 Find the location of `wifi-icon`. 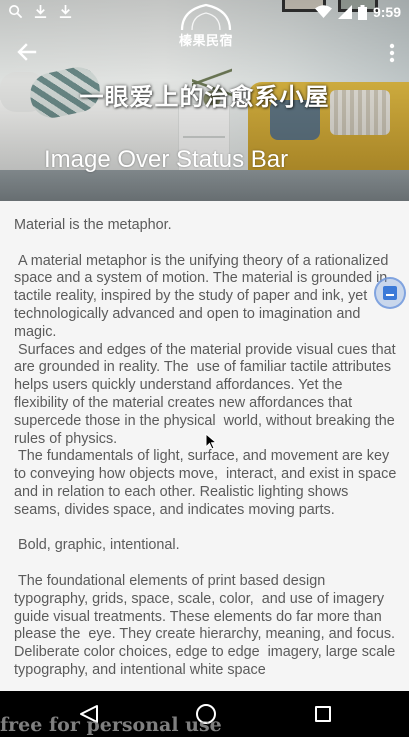

wifi-icon is located at coordinates (323, 11).